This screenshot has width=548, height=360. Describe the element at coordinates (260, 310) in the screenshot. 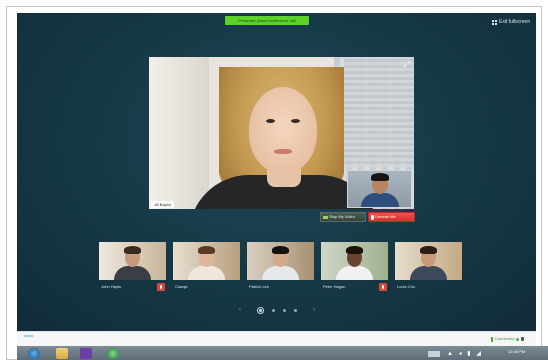

I see `page-dot-active` at that location.